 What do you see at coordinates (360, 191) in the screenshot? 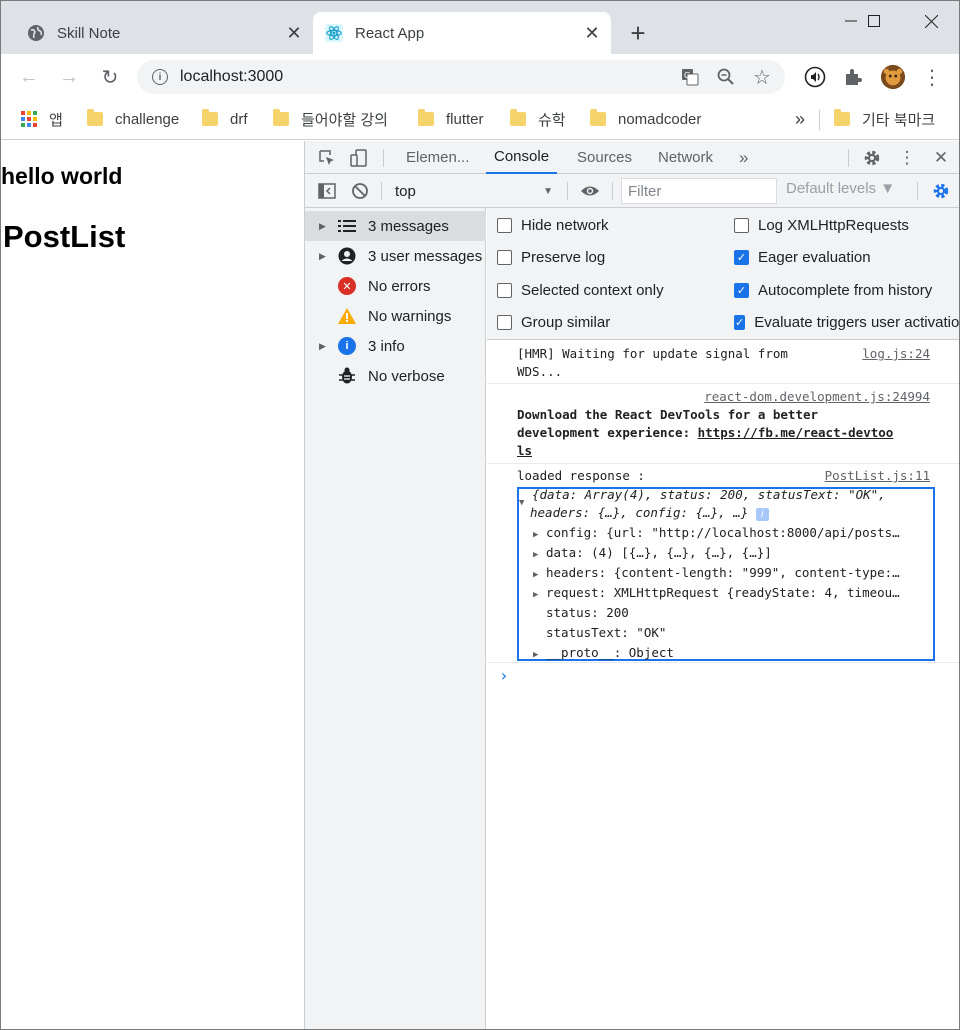
I see `clear-console-icon` at bounding box center [360, 191].